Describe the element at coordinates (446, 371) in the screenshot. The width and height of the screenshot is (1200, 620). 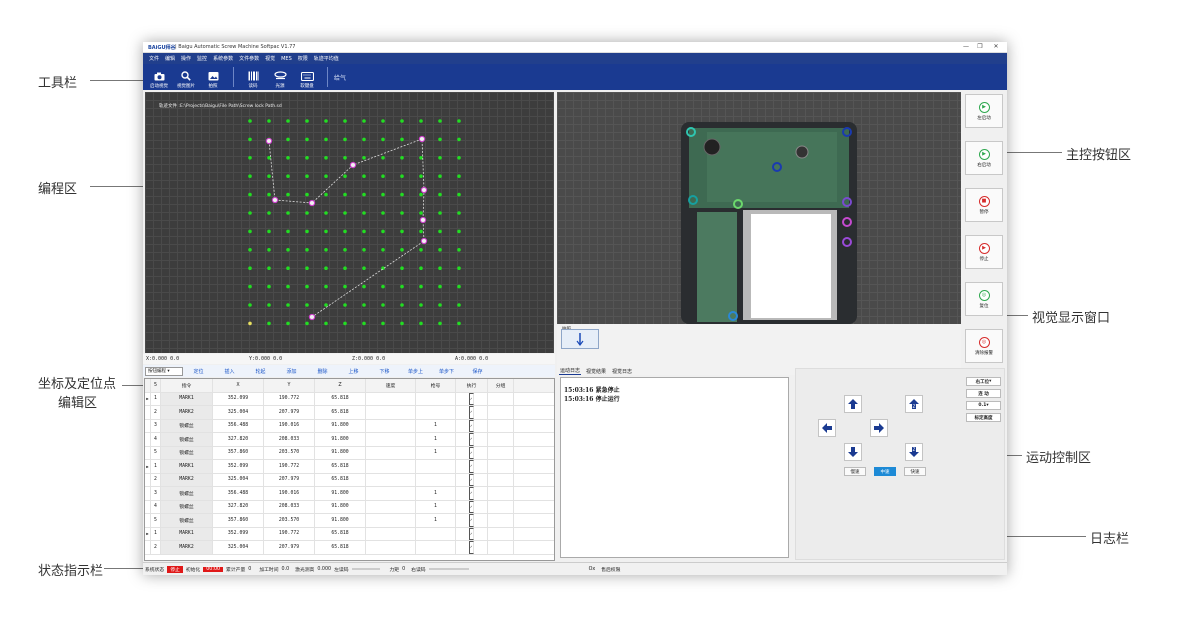
I see `step-down-button: 单步下` at that location.